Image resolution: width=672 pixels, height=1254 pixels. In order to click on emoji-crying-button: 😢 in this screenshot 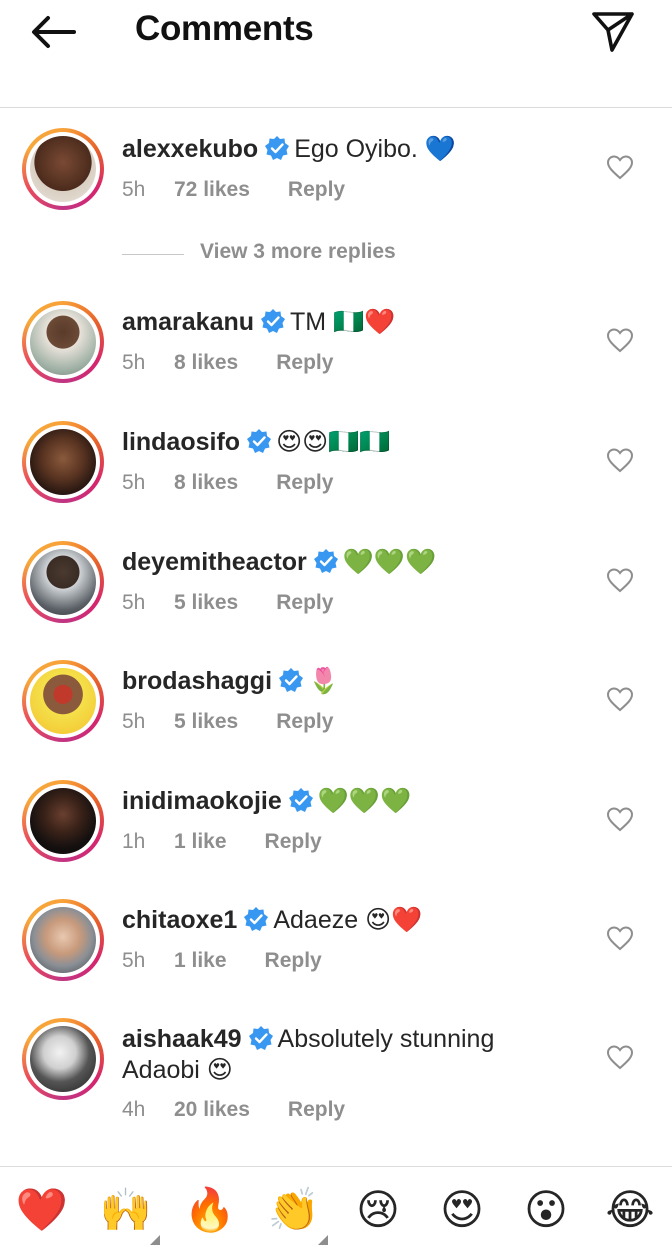, I will do `click(378, 1210)`.